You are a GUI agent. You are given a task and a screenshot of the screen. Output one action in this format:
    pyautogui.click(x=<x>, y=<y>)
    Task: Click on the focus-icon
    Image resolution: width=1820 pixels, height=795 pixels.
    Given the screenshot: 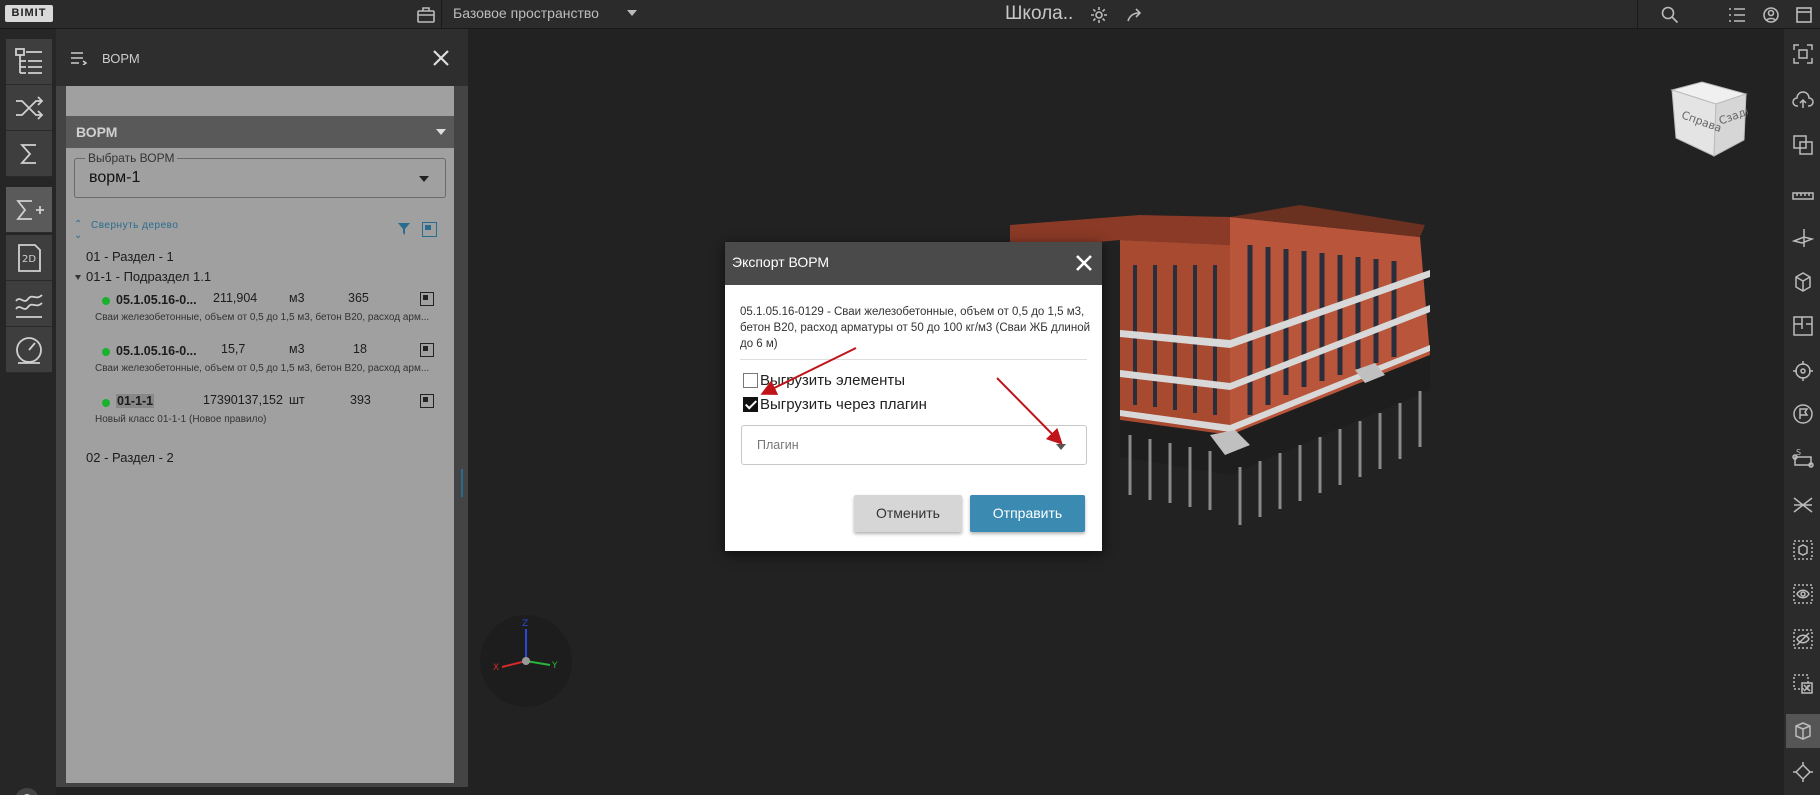 What is the action you would take?
    pyautogui.click(x=1803, y=54)
    